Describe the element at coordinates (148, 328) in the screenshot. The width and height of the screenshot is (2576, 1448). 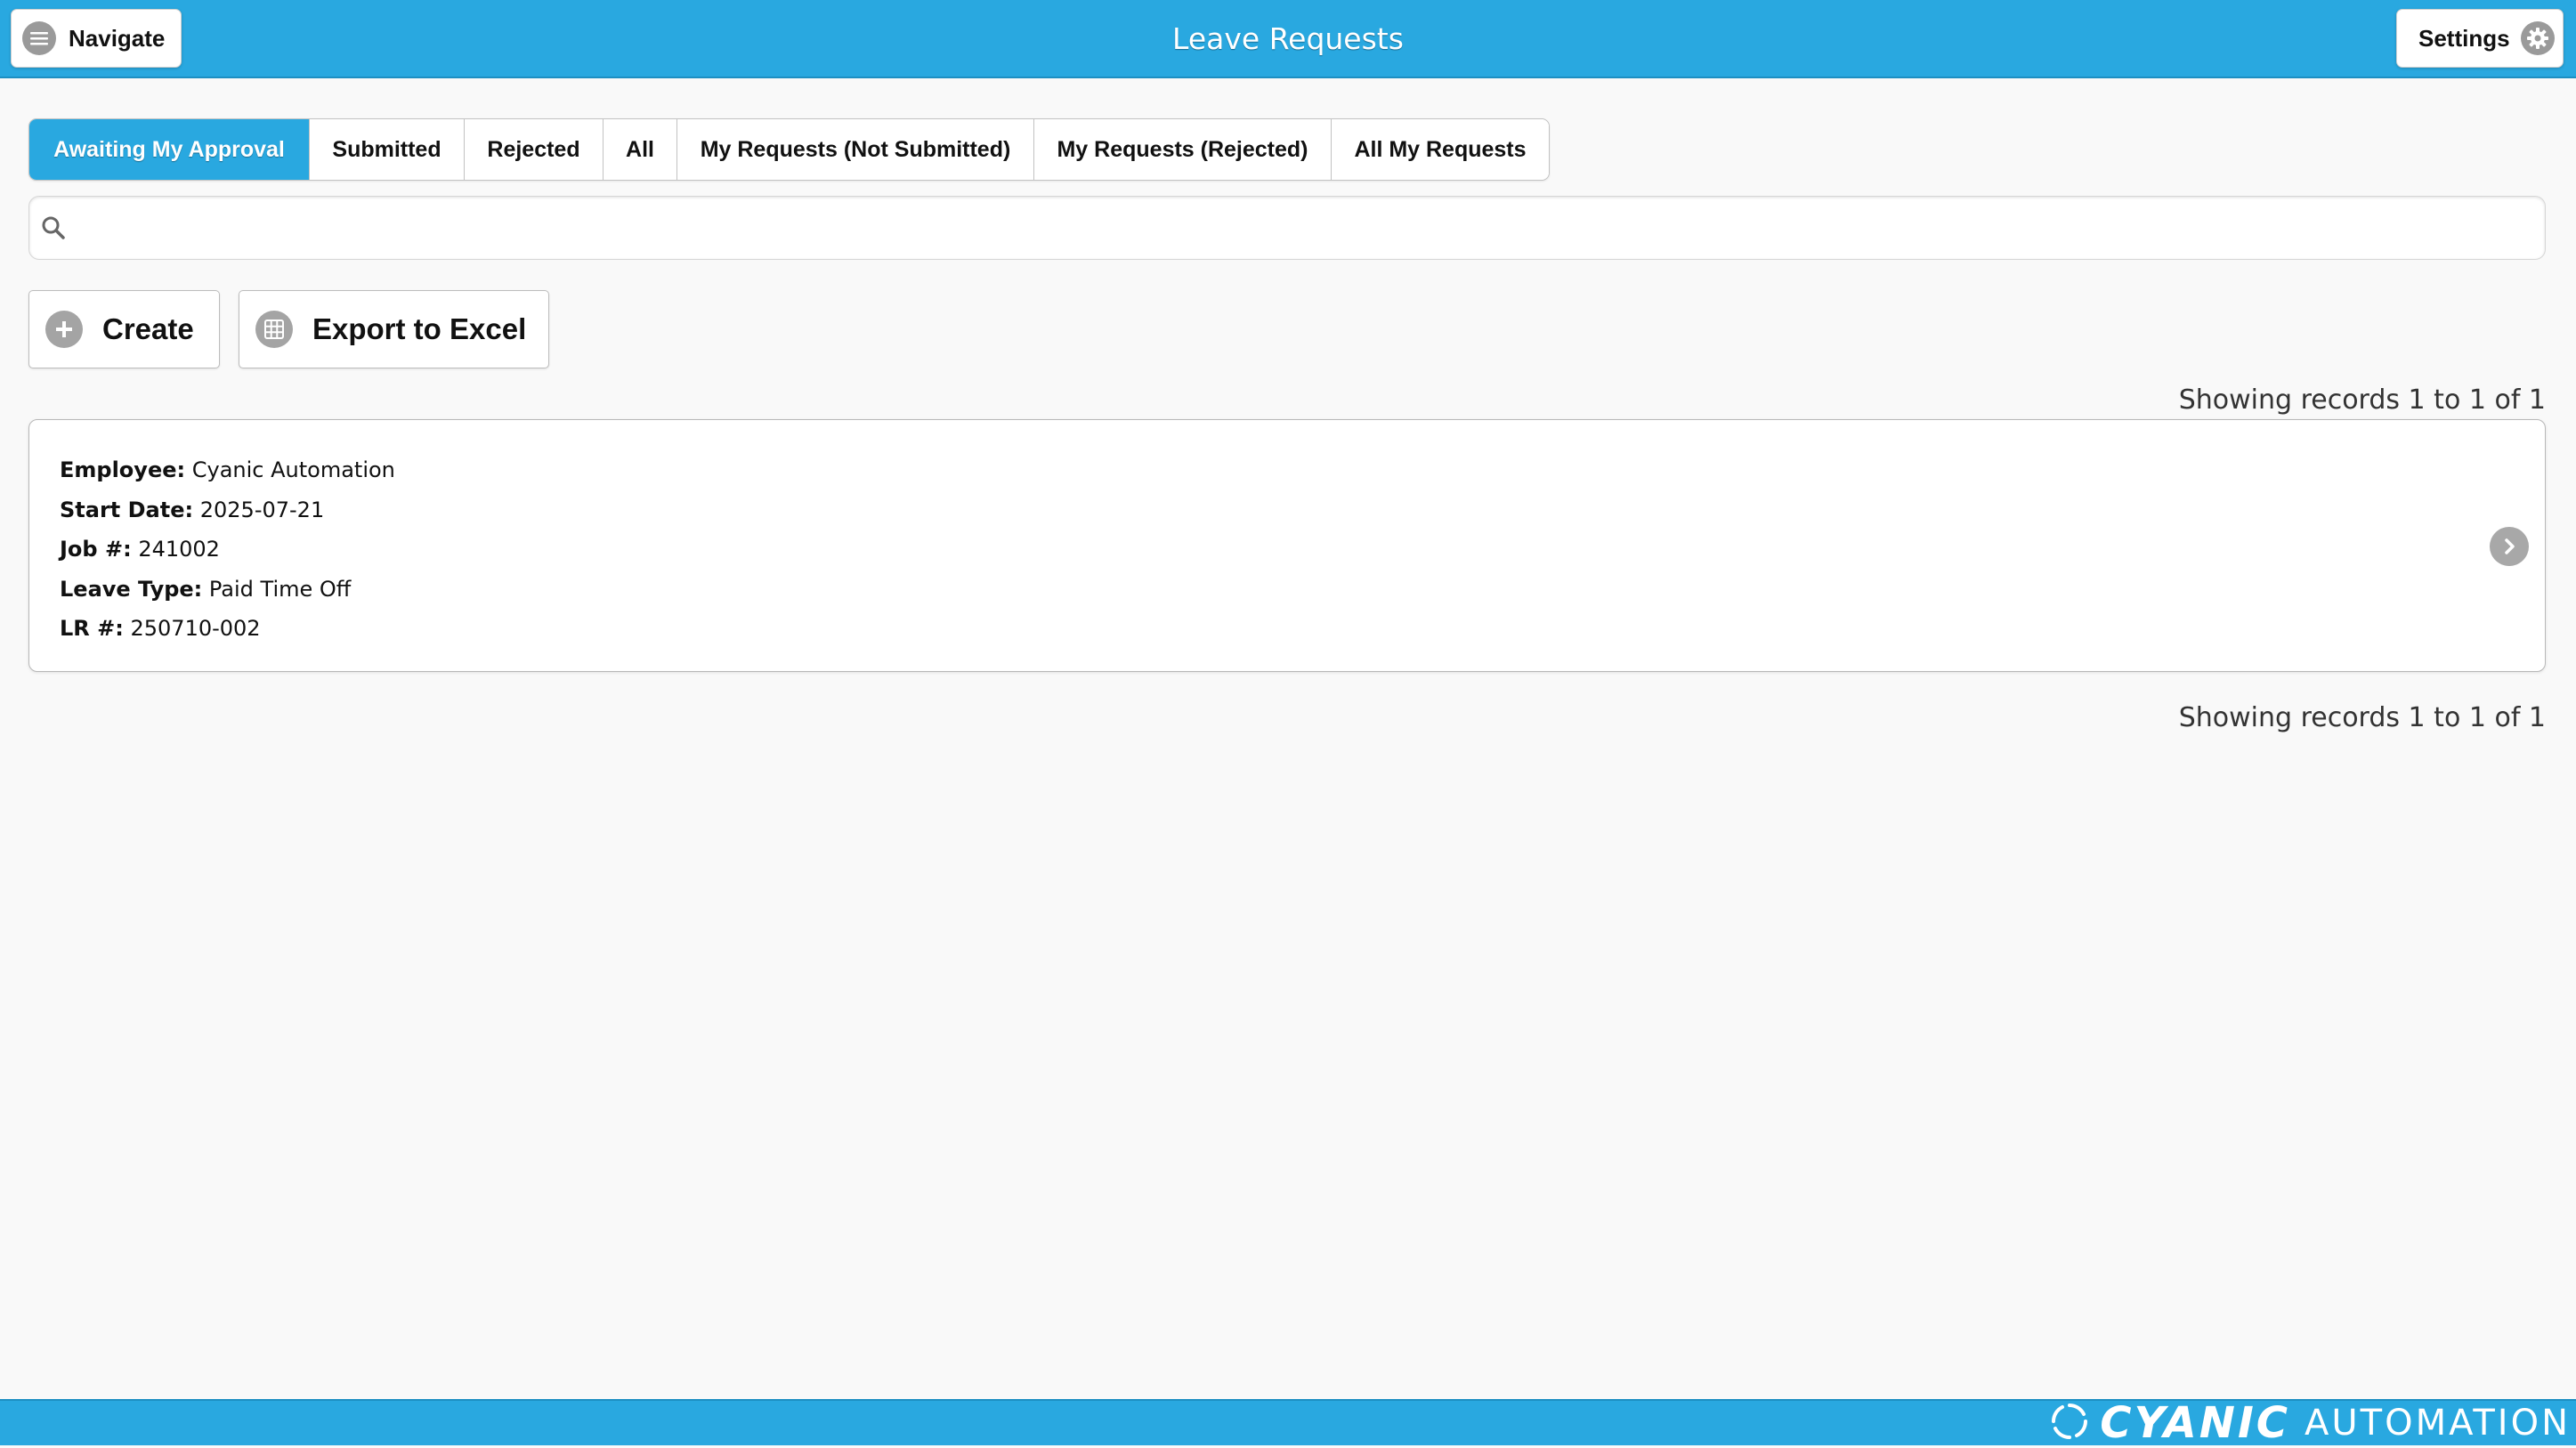
I see `create-label: Create` at that location.